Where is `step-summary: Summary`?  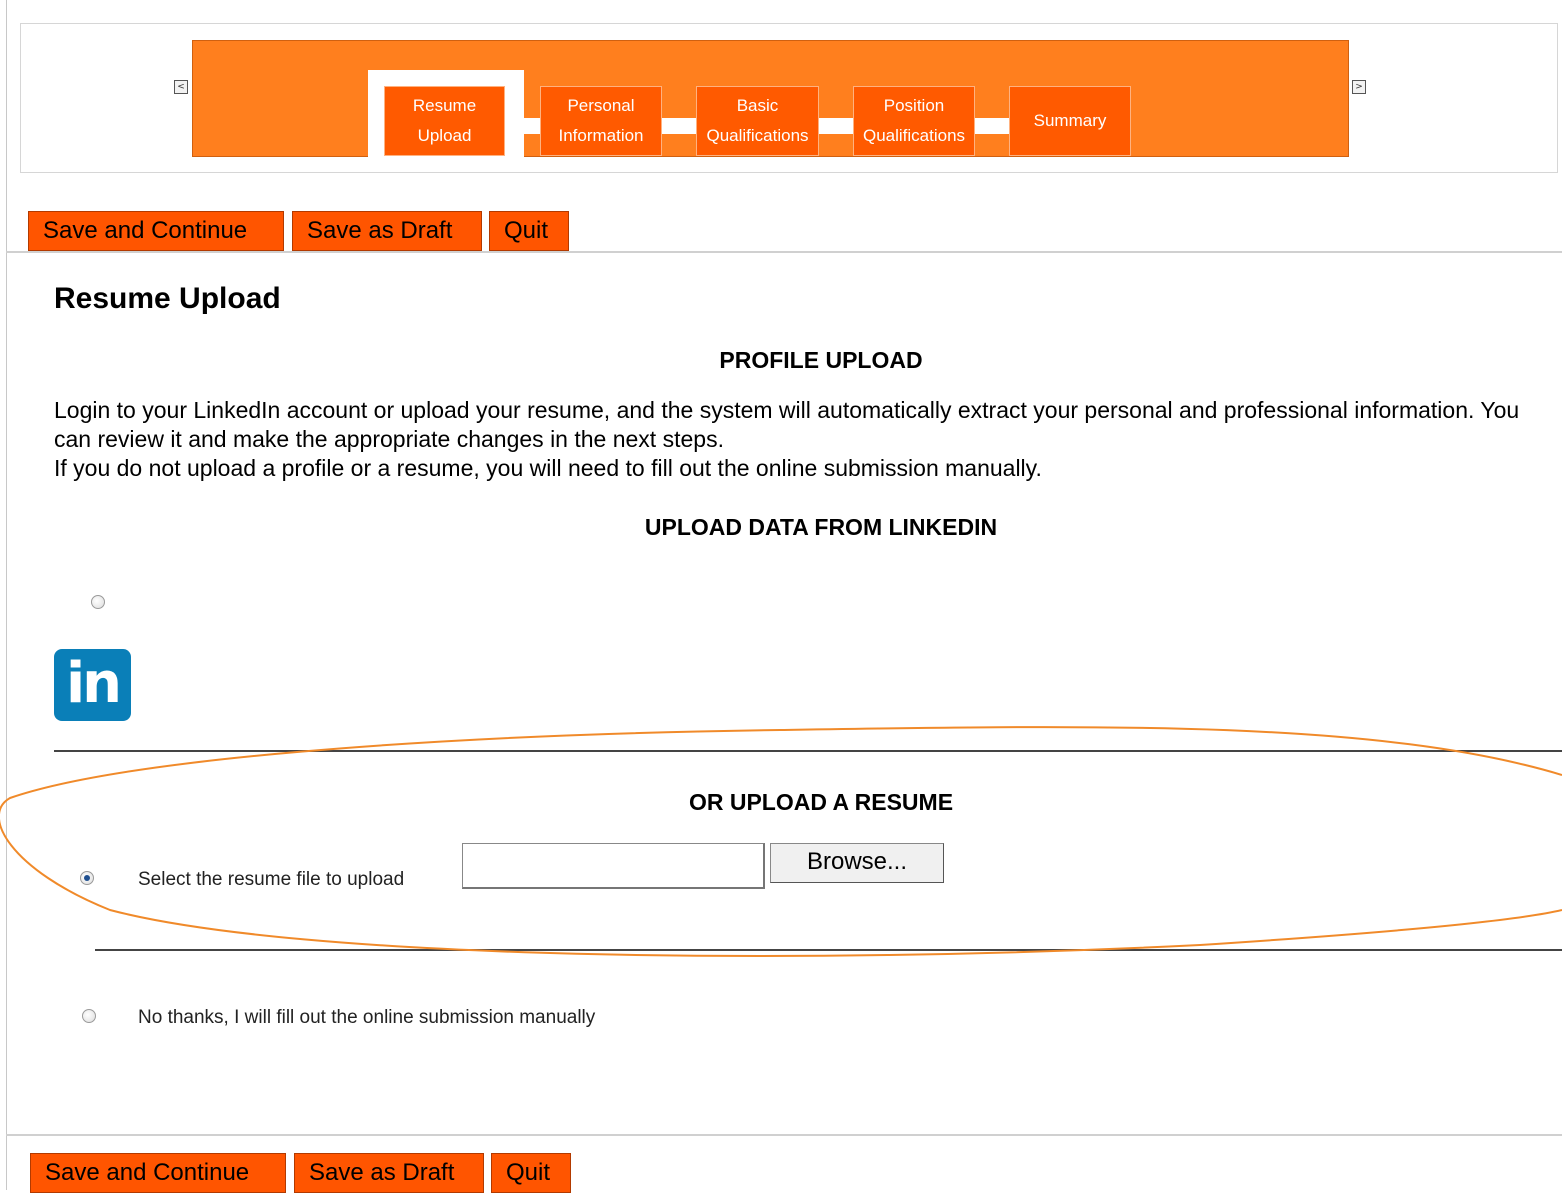 step-summary: Summary is located at coordinates (1070, 121).